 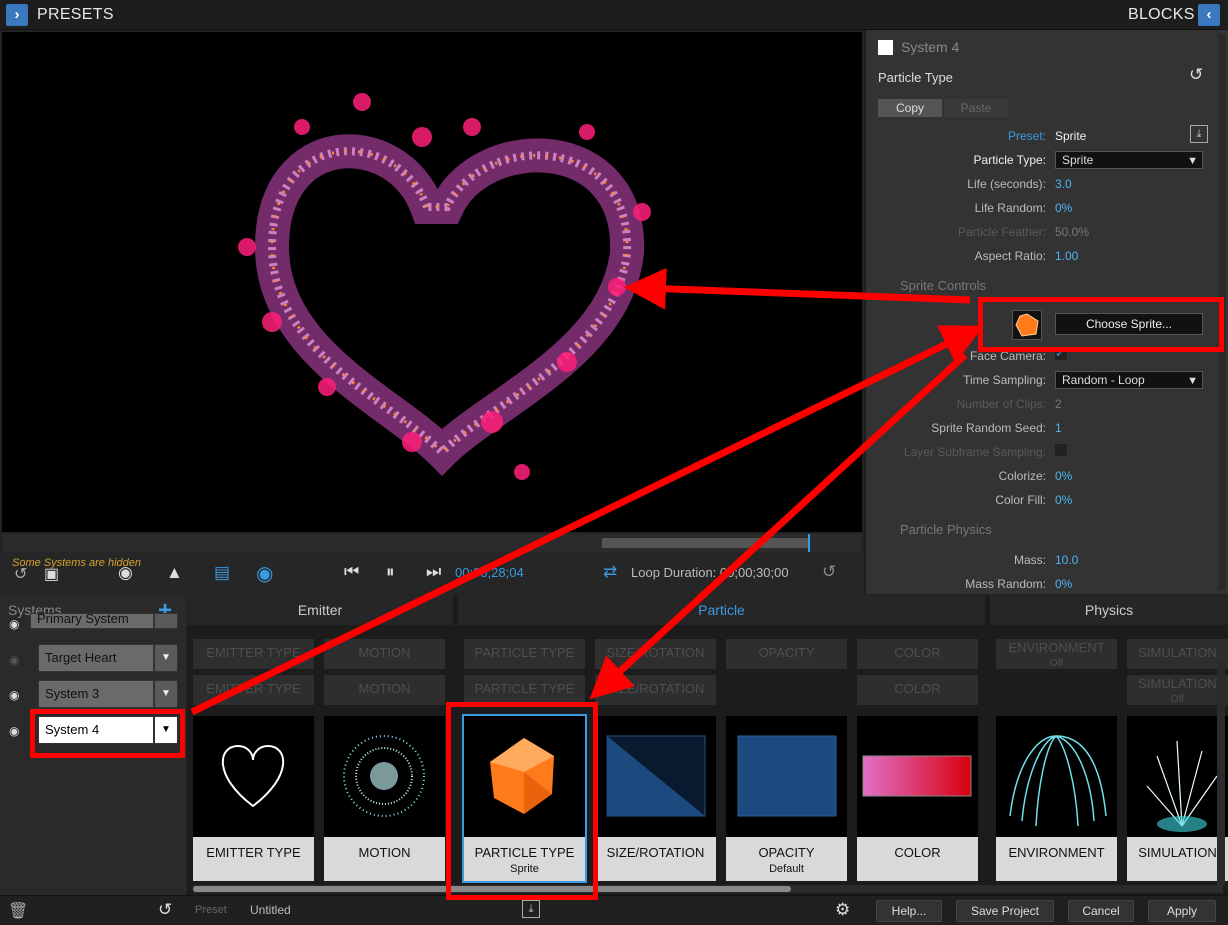 I want to click on aspect-value: 1.00, so click(x=1066, y=256).